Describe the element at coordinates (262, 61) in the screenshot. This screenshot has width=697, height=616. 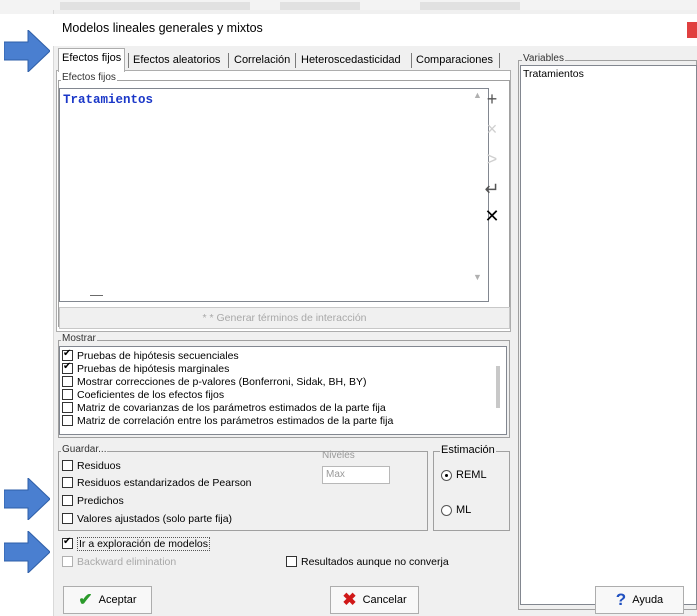
I see `tab-correlacion: Correlación` at that location.